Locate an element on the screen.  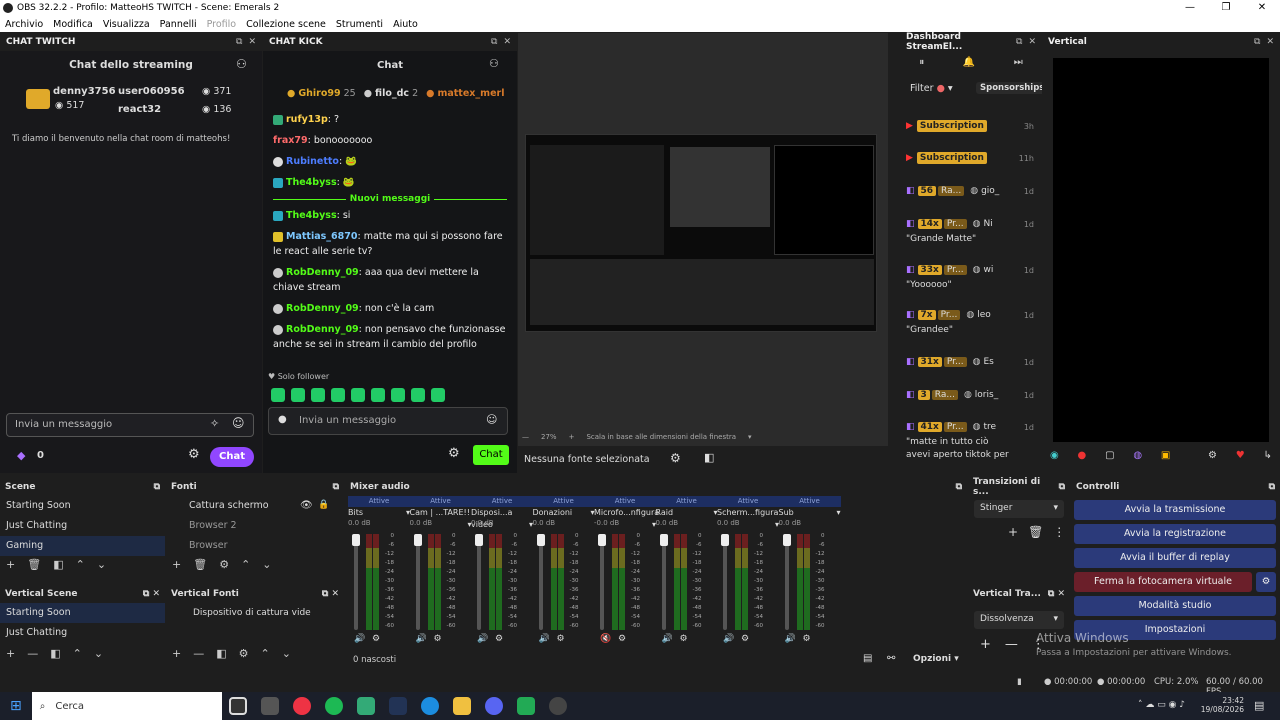
obs-icon is located at coordinates (237, 706).